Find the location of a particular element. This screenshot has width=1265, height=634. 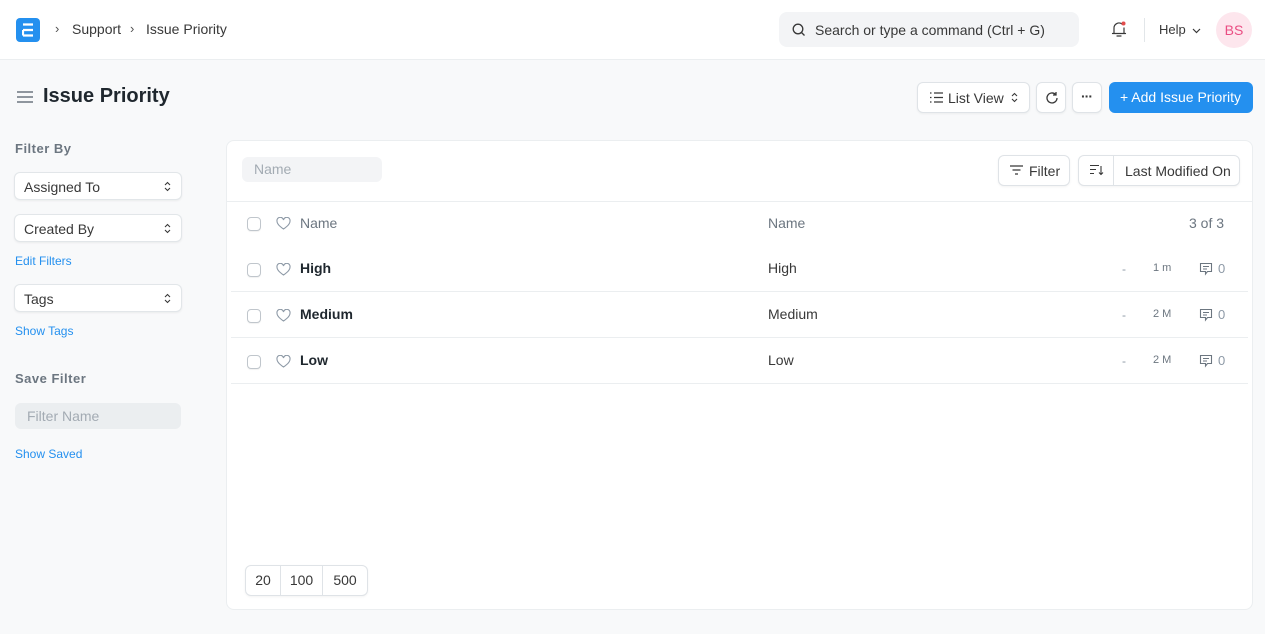

created-by-select: Created By is located at coordinates (98, 228).